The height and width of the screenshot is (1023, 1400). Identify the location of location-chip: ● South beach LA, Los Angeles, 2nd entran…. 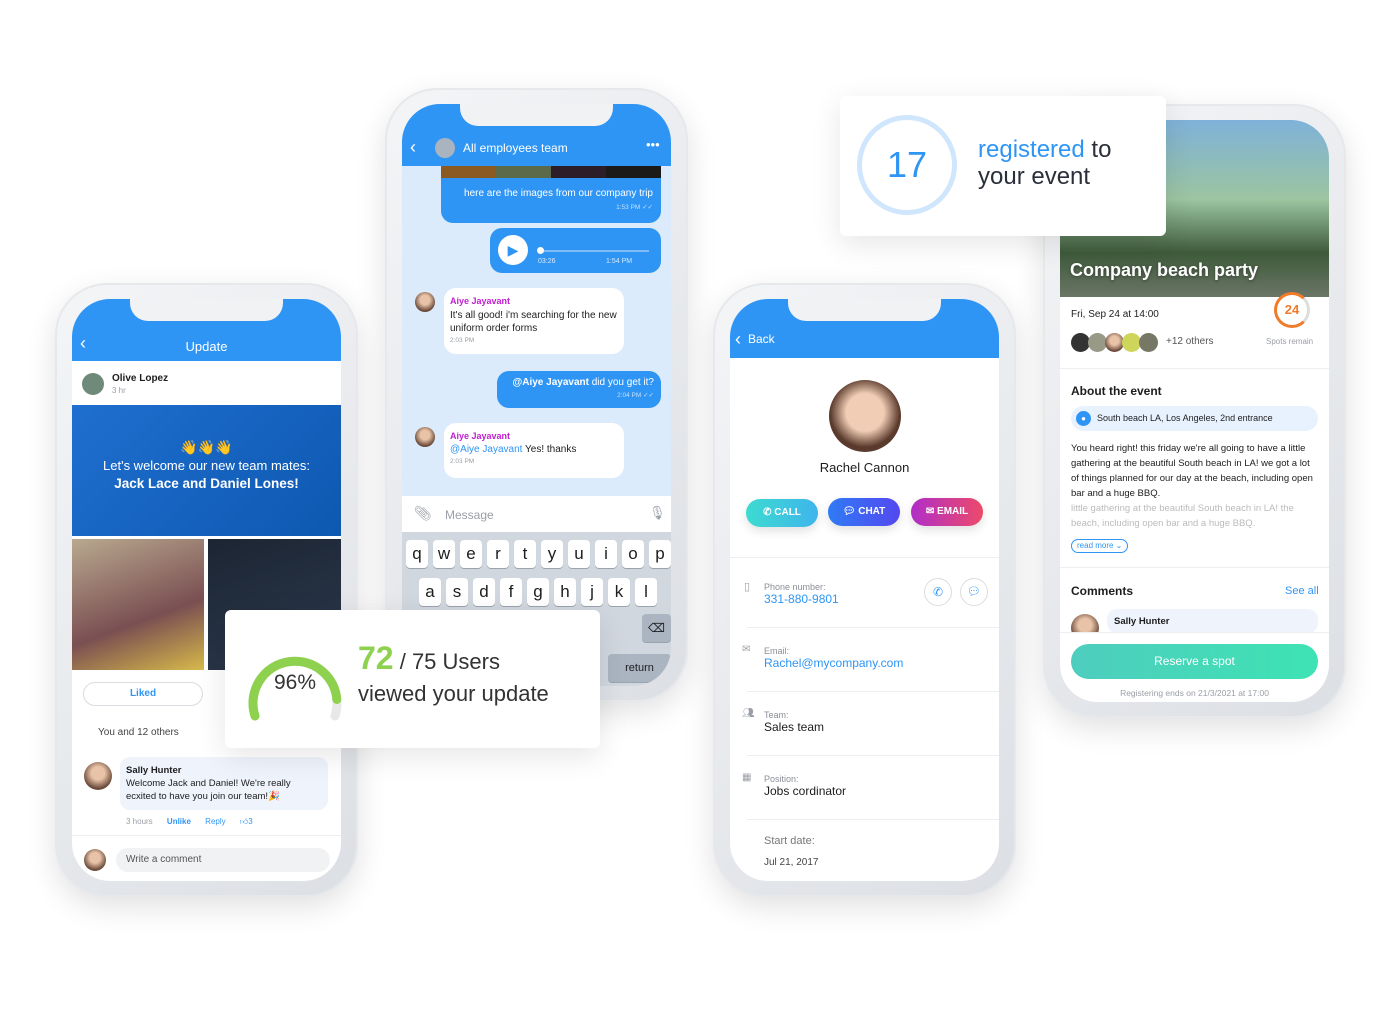
(1194, 418).